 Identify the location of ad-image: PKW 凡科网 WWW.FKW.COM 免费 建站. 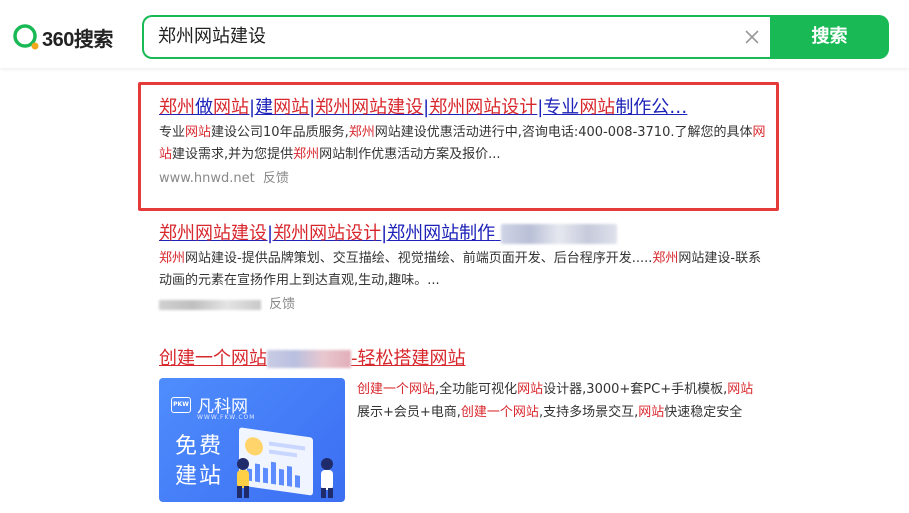
(252, 440).